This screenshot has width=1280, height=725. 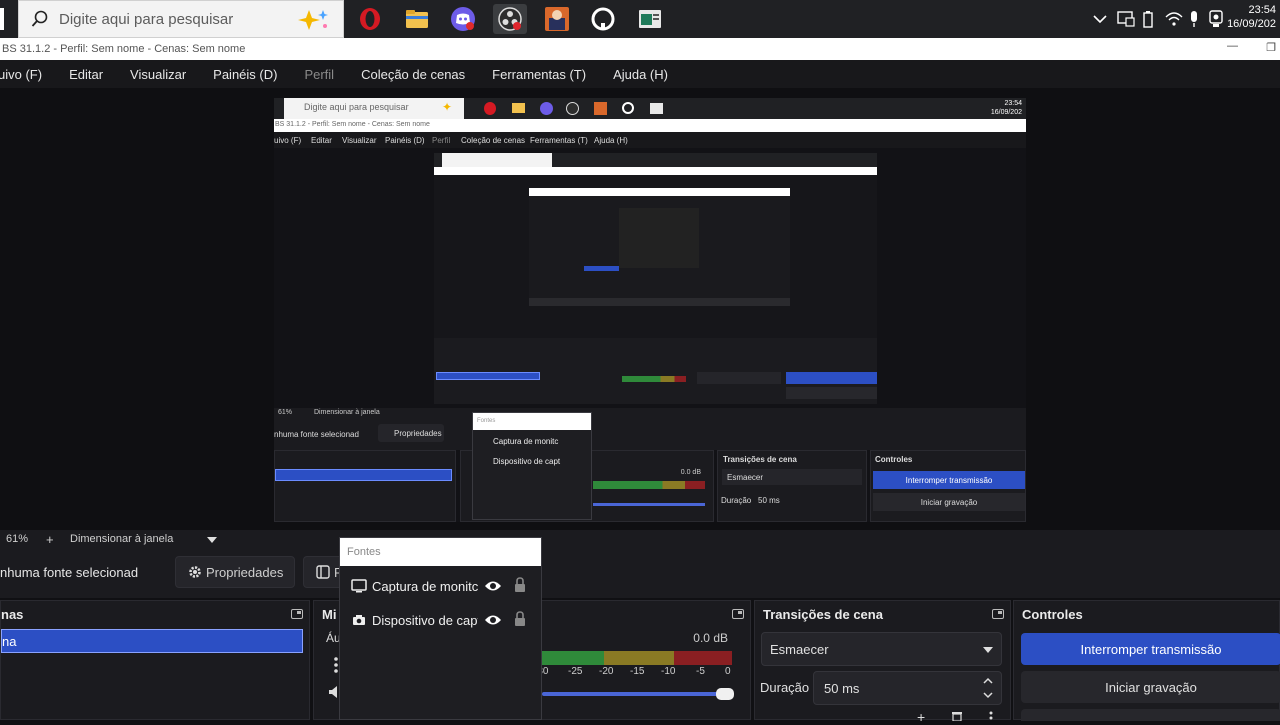 What do you see at coordinates (1251, 17) in the screenshot?
I see `taskbar-clock: 23:54 16/09/202` at bounding box center [1251, 17].